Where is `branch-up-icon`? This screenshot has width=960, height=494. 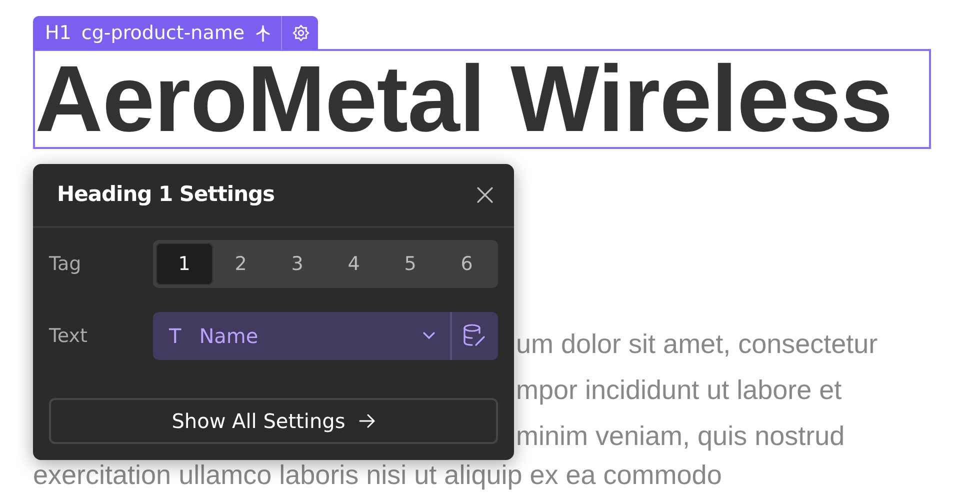
branch-up-icon is located at coordinates (262, 33).